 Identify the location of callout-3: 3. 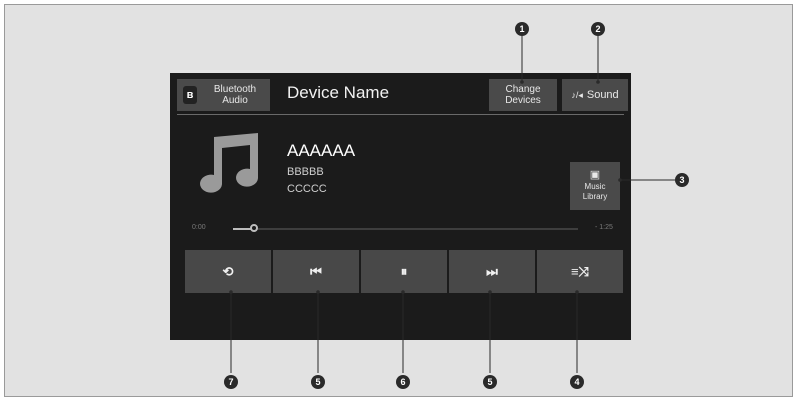
(682, 180).